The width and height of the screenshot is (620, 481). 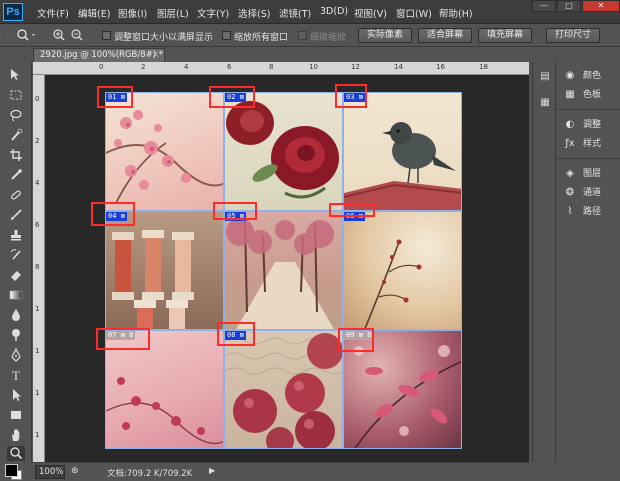 I want to click on slice-06-dry-twigs, so click(x=402, y=270).